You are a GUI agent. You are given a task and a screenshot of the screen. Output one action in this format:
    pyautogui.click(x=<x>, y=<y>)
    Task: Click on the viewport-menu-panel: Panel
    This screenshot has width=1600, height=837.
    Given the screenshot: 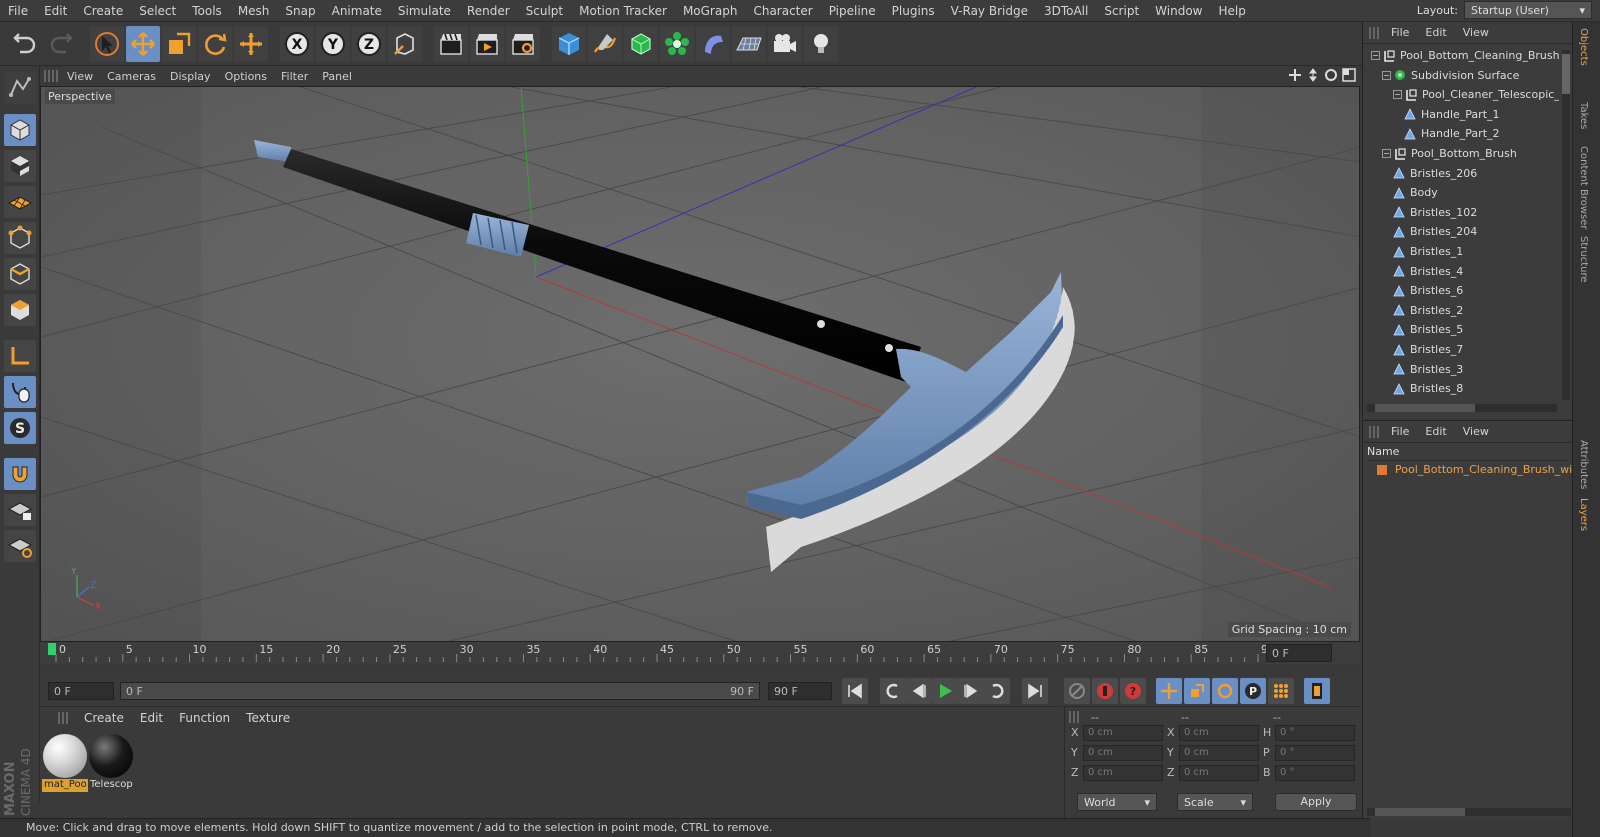 What is the action you would take?
    pyautogui.click(x=337, y=76)
    